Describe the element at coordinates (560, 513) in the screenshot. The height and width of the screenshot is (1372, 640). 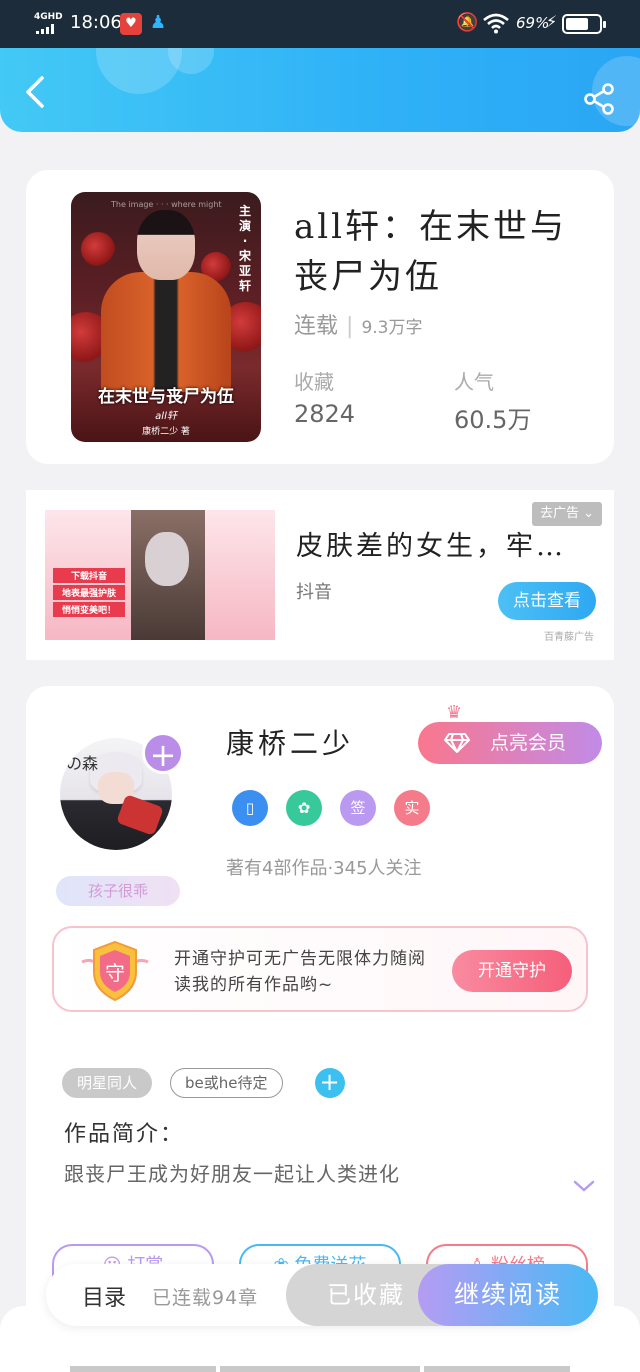
I see `remove-ad-label: 去广告` at that location.